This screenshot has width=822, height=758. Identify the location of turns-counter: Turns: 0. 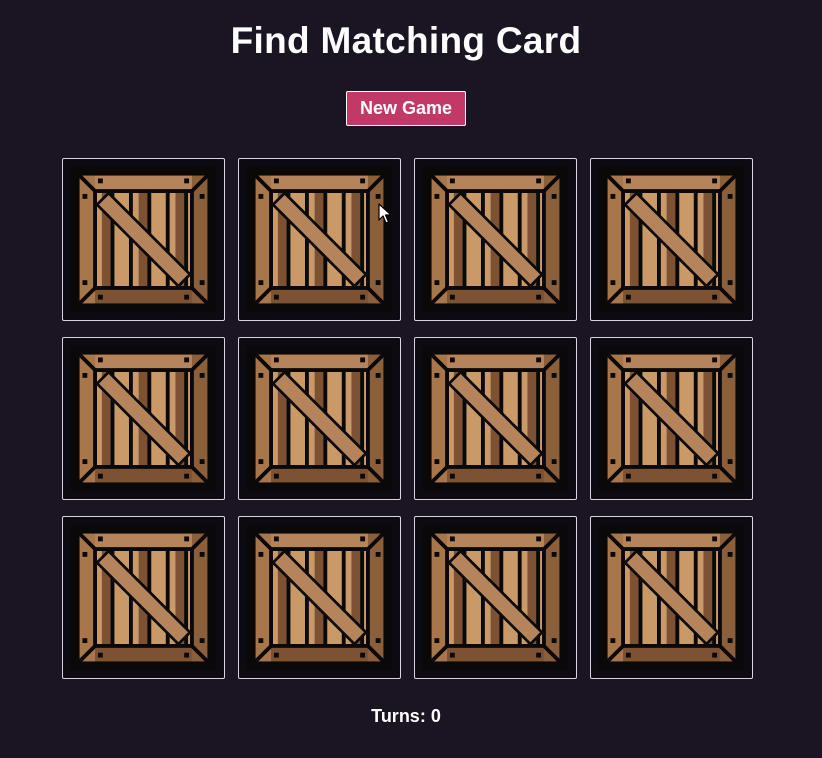
(406, 716).